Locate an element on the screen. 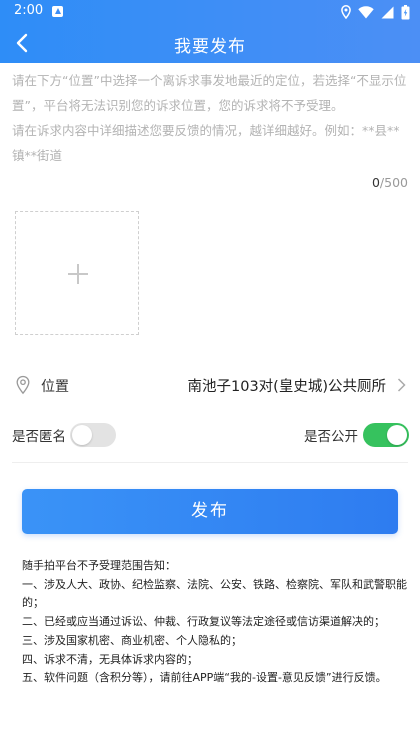 The image size is (420, 746). character-max: /500 is located at coordinates (393, 182).